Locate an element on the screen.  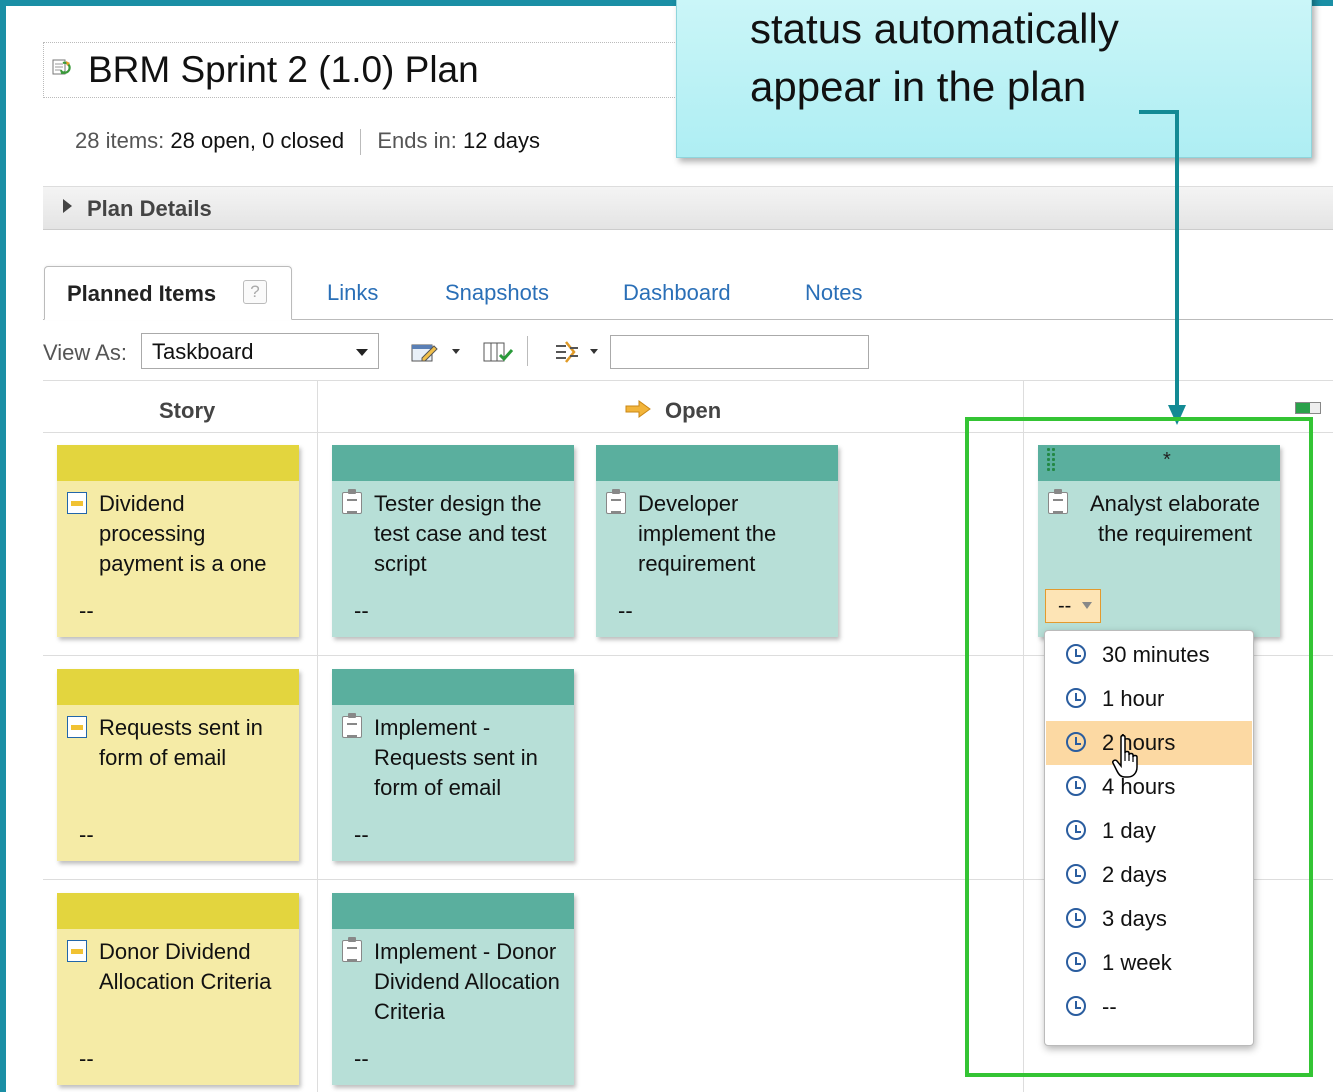
story-title: Requests sent in form of email is located at coordinates (181, 742).